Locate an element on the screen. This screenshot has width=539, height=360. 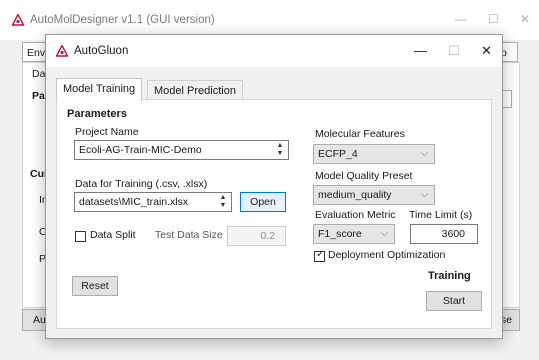
training-data-spinner: ▲ ▼ is located at coordinates (223, 202).